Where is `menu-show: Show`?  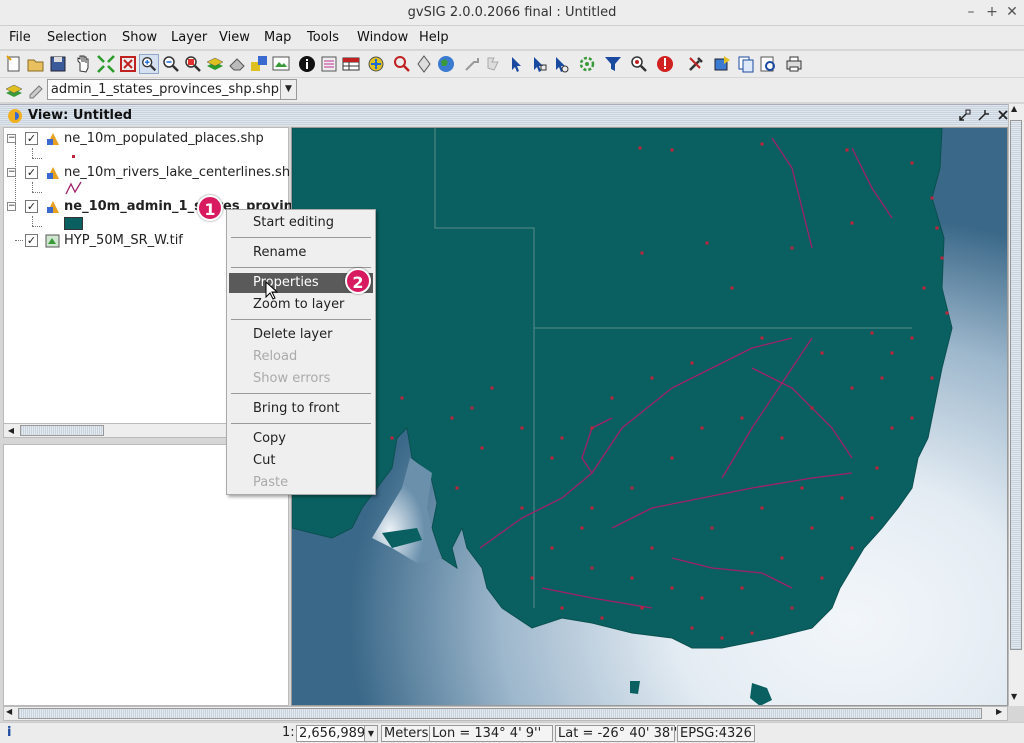 menu-show: Show is located at coordinates (139, 37).